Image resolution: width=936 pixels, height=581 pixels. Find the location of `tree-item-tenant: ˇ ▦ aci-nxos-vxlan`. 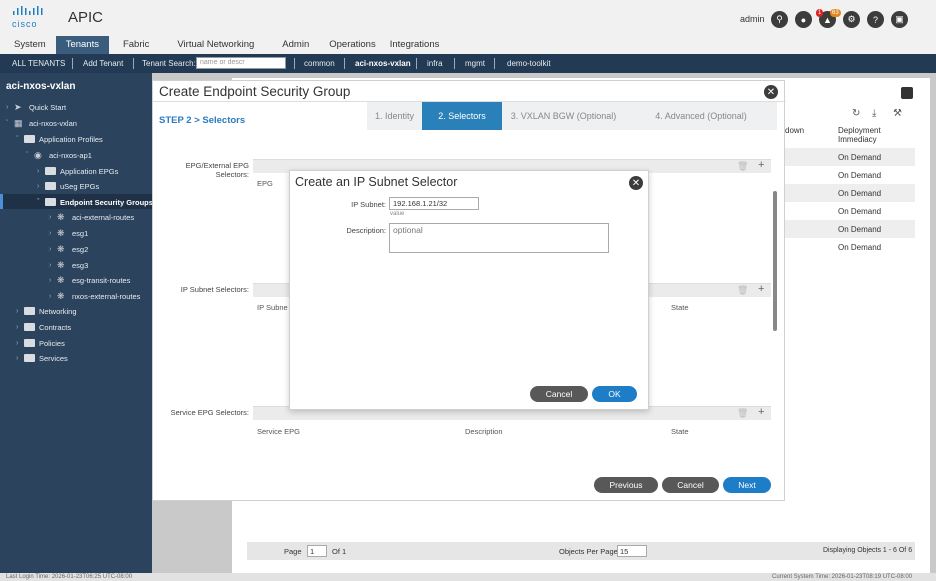

tree-item-tenant: ˇ ▦ aci-nxos-vxlan is located at coordinates (41, 123).